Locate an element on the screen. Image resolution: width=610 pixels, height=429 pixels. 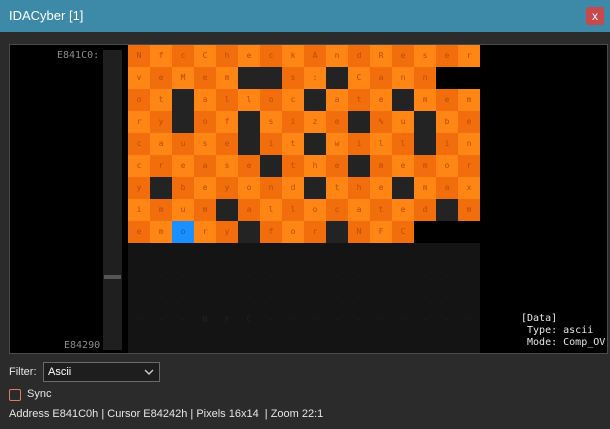
byte-cell: r is located at coordinates (161, 166).